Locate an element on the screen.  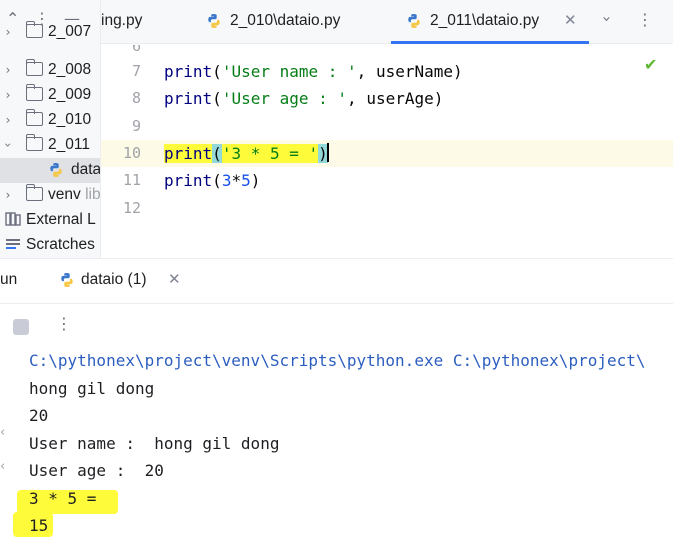
console-line: User age : 20 is located at coordinates (96, 470).